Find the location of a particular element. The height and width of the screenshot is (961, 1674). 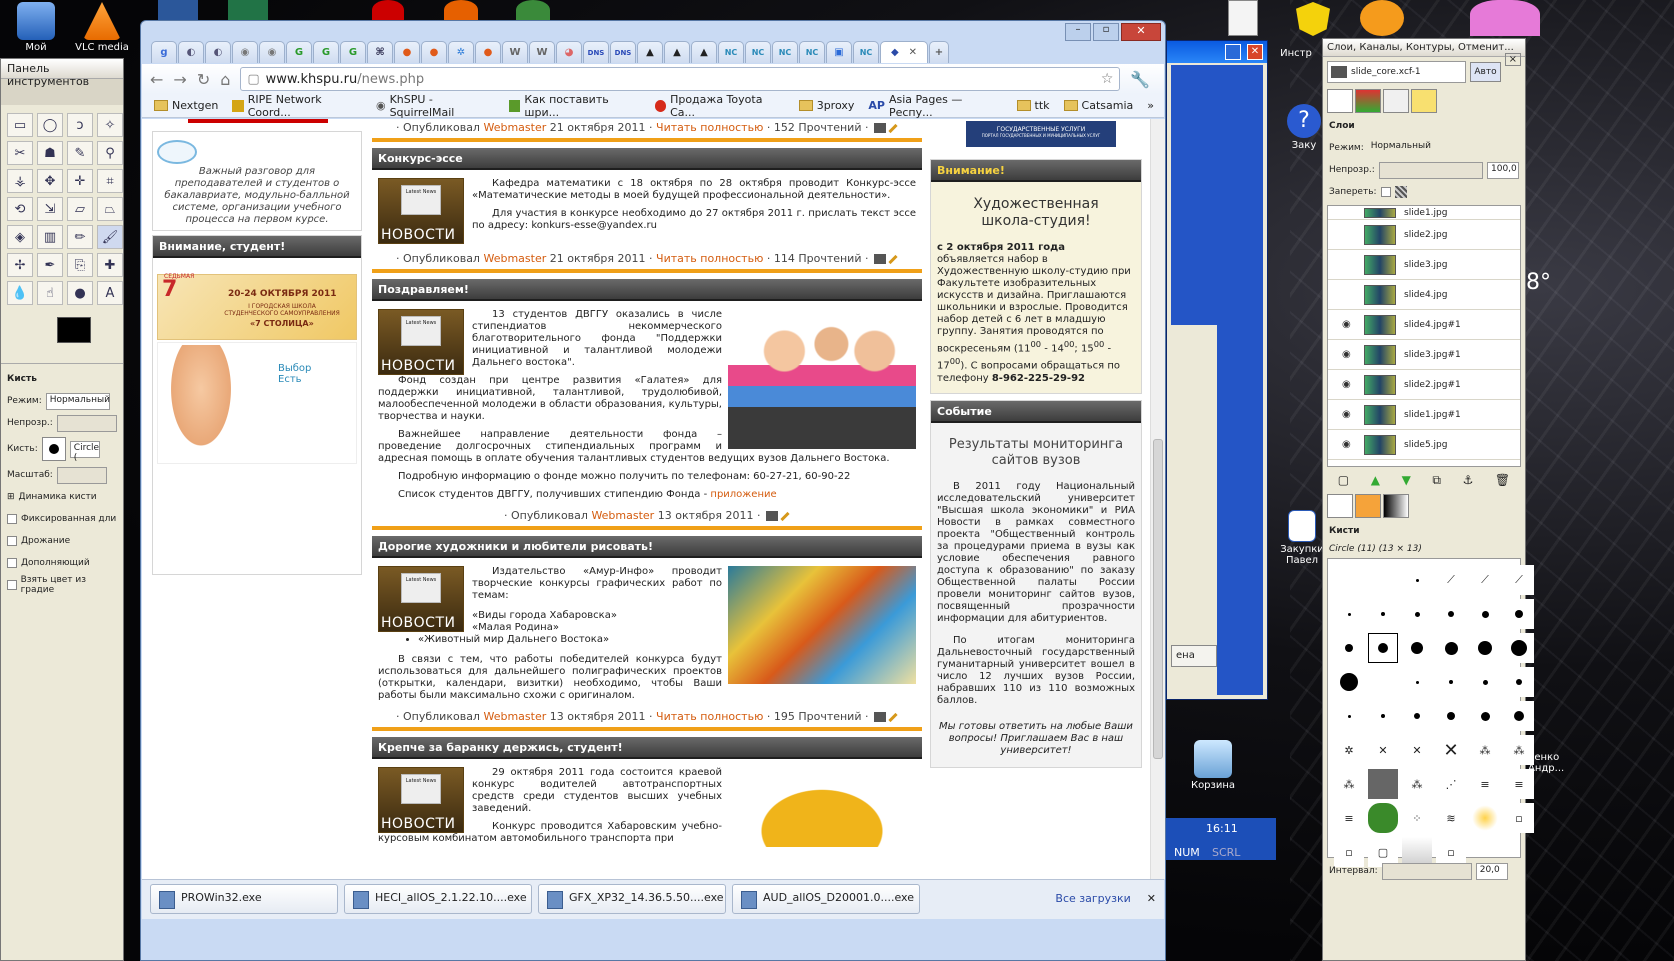

interval-slider is located at coordinates (1426, 871).